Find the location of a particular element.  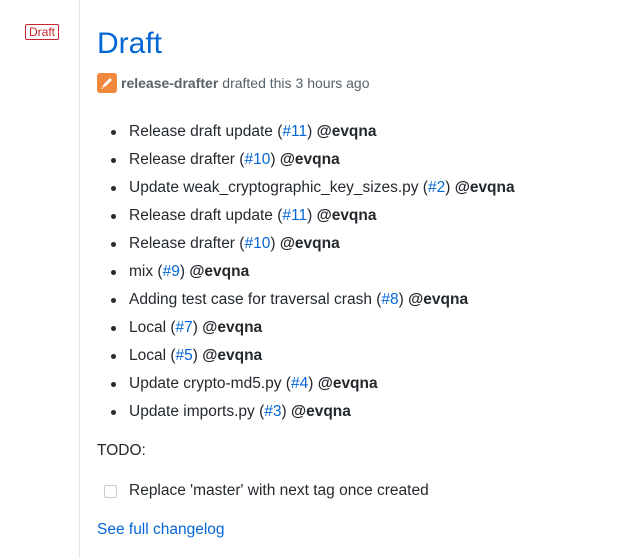

relative-time: 3 hours ago is located at coordinates (332, 83).